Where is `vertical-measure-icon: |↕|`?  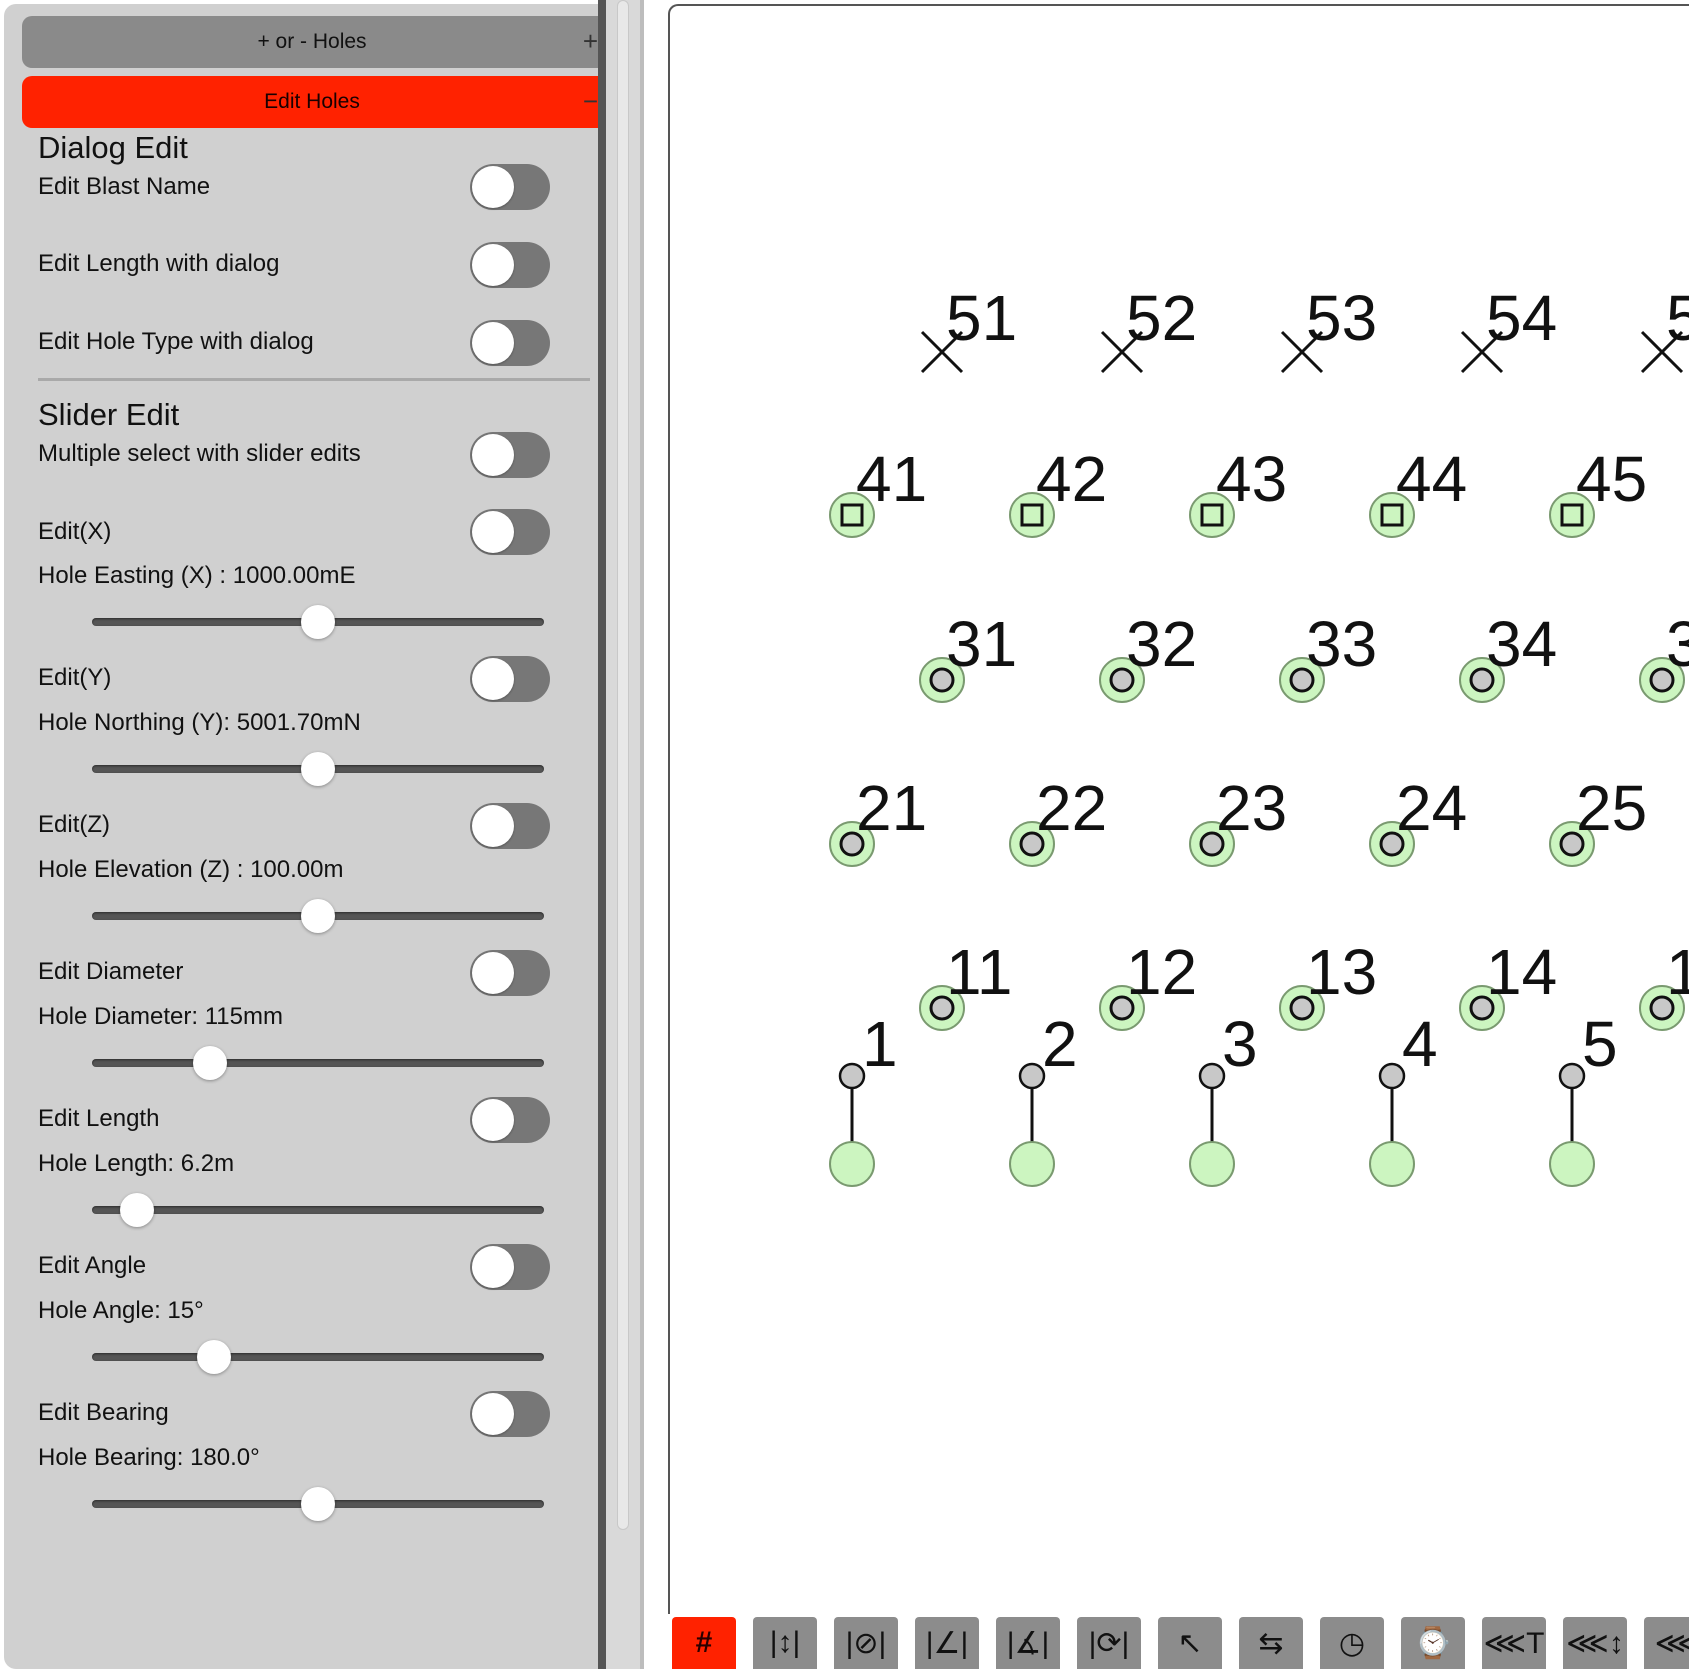
vertical-measure-icon: |↕| is located at coordinates (785, 1642).